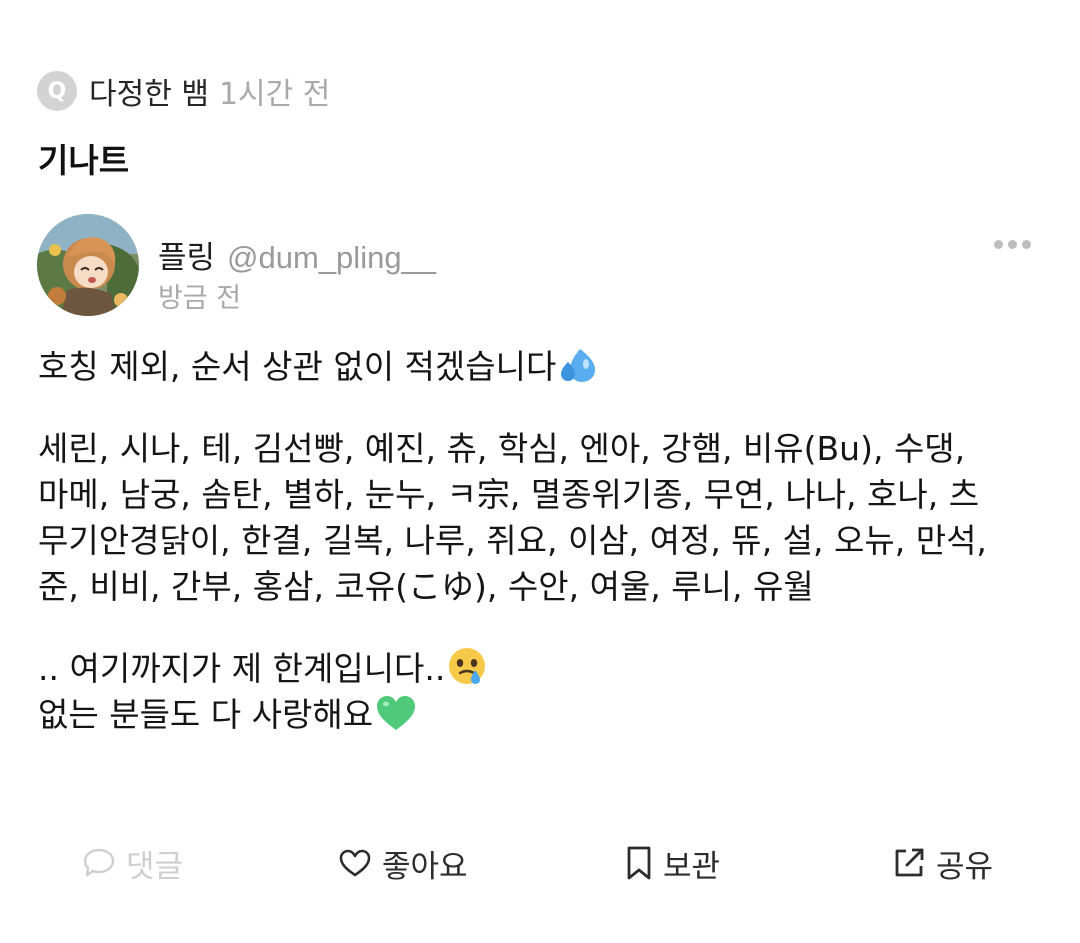 The image size is (1080, 943). I want to click on bookmark-icon, so click(639, 863).